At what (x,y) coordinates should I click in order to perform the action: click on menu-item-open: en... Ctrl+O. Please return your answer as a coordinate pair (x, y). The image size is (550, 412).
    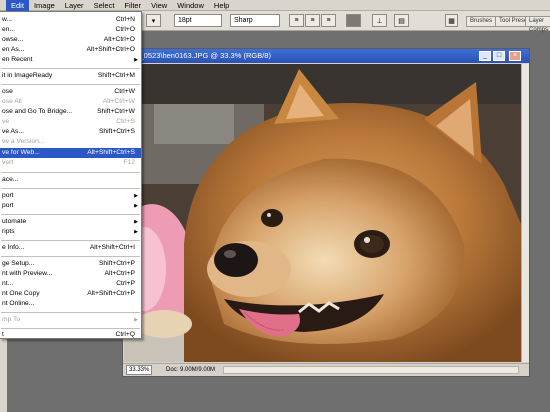
    Looking at the image, I should click on (70, 30).